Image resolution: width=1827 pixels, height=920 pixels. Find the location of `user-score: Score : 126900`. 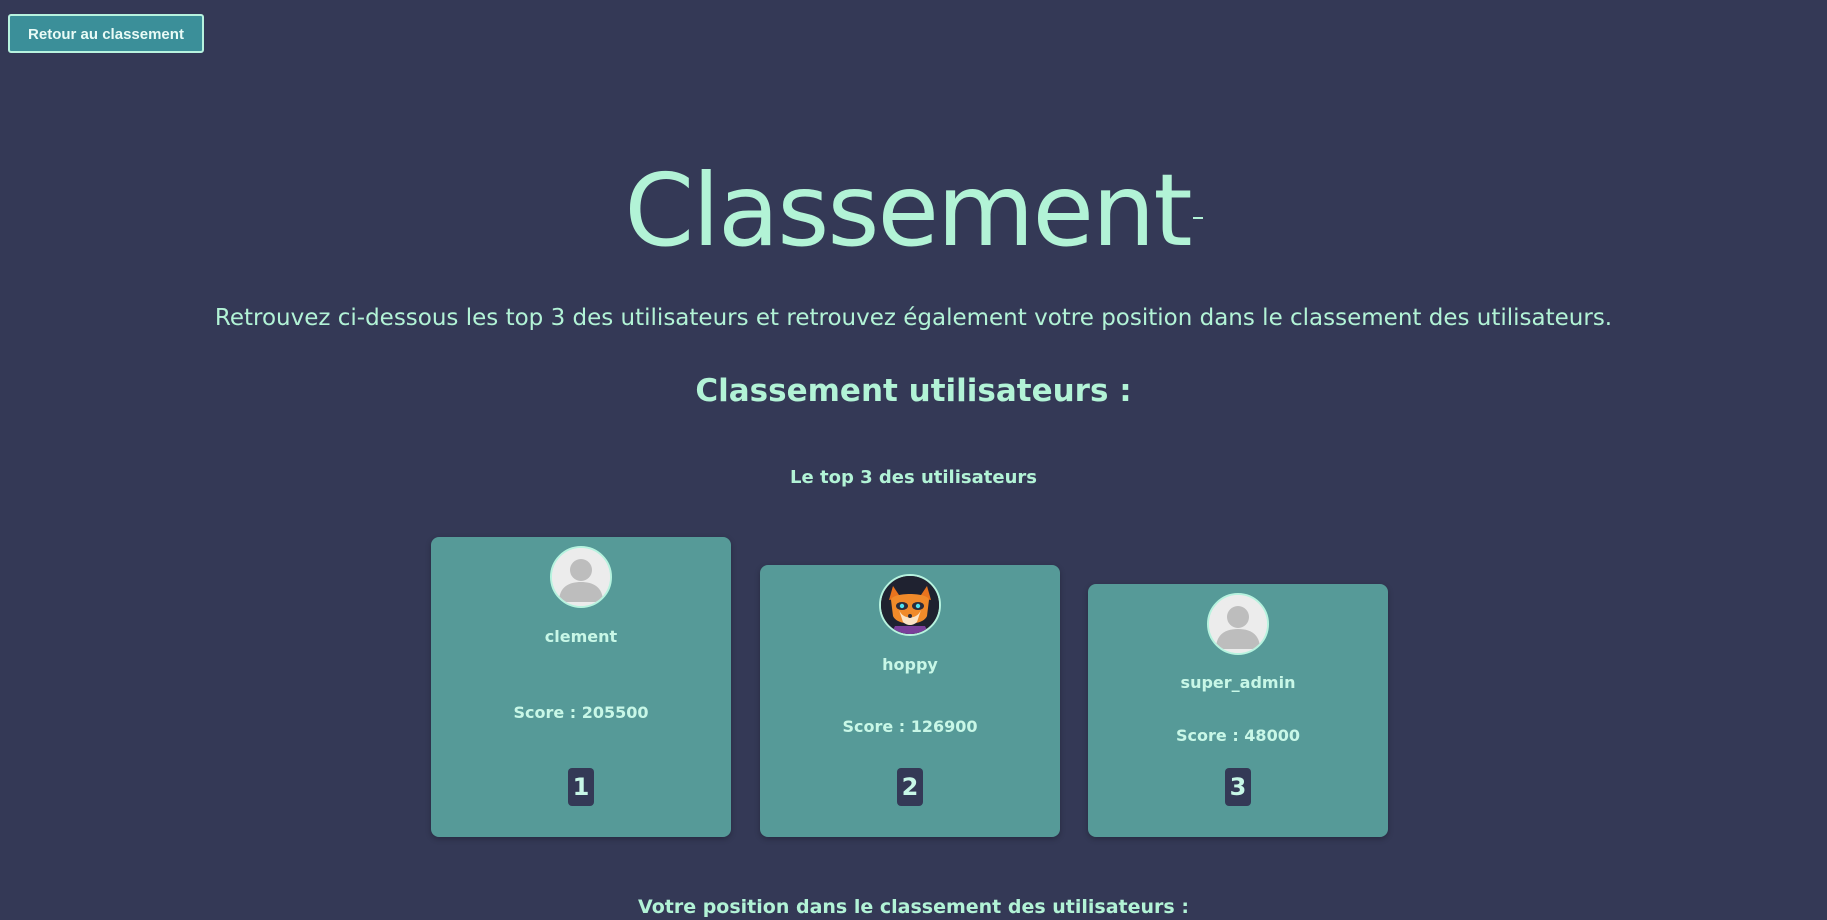

user-score: Score : 126900 is located at coordinates (910, 726).